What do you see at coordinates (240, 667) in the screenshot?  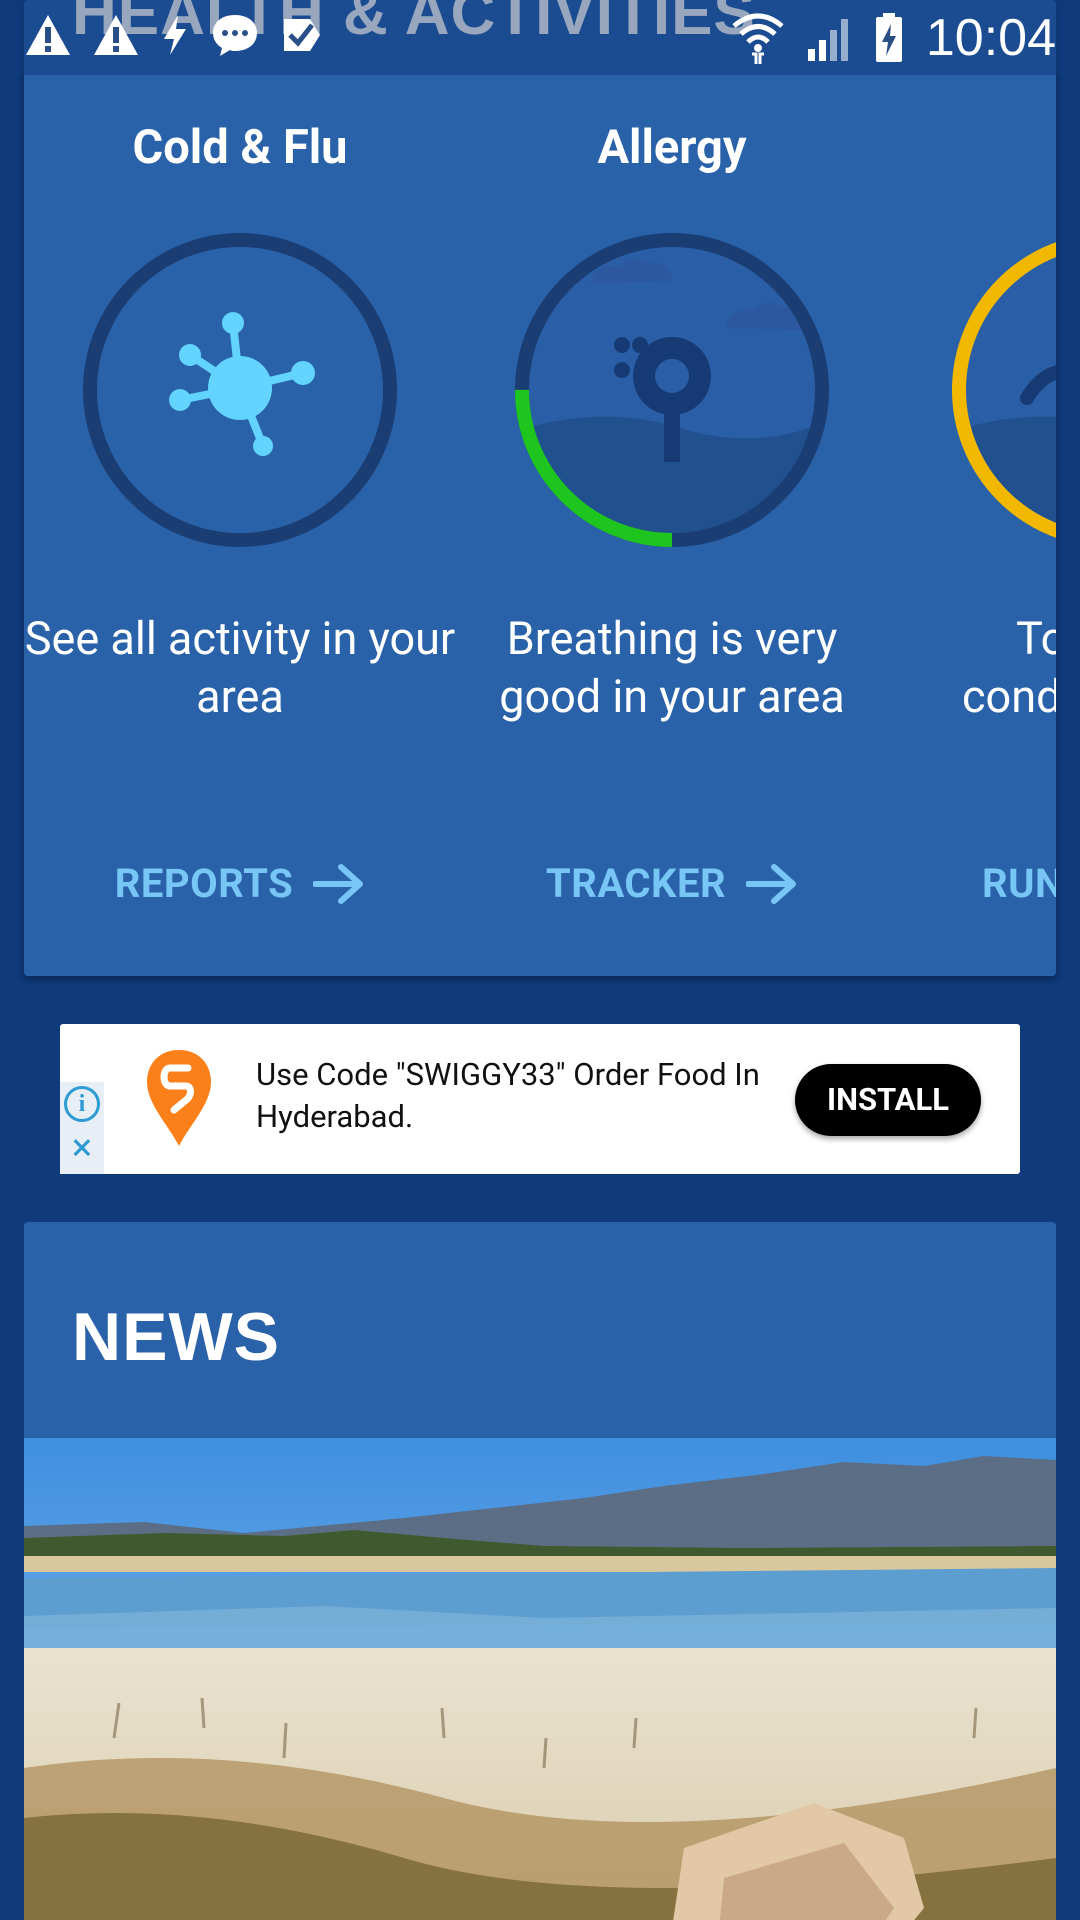 I see `tile-description: See all activity in your area` at bounding box center [240, 667].